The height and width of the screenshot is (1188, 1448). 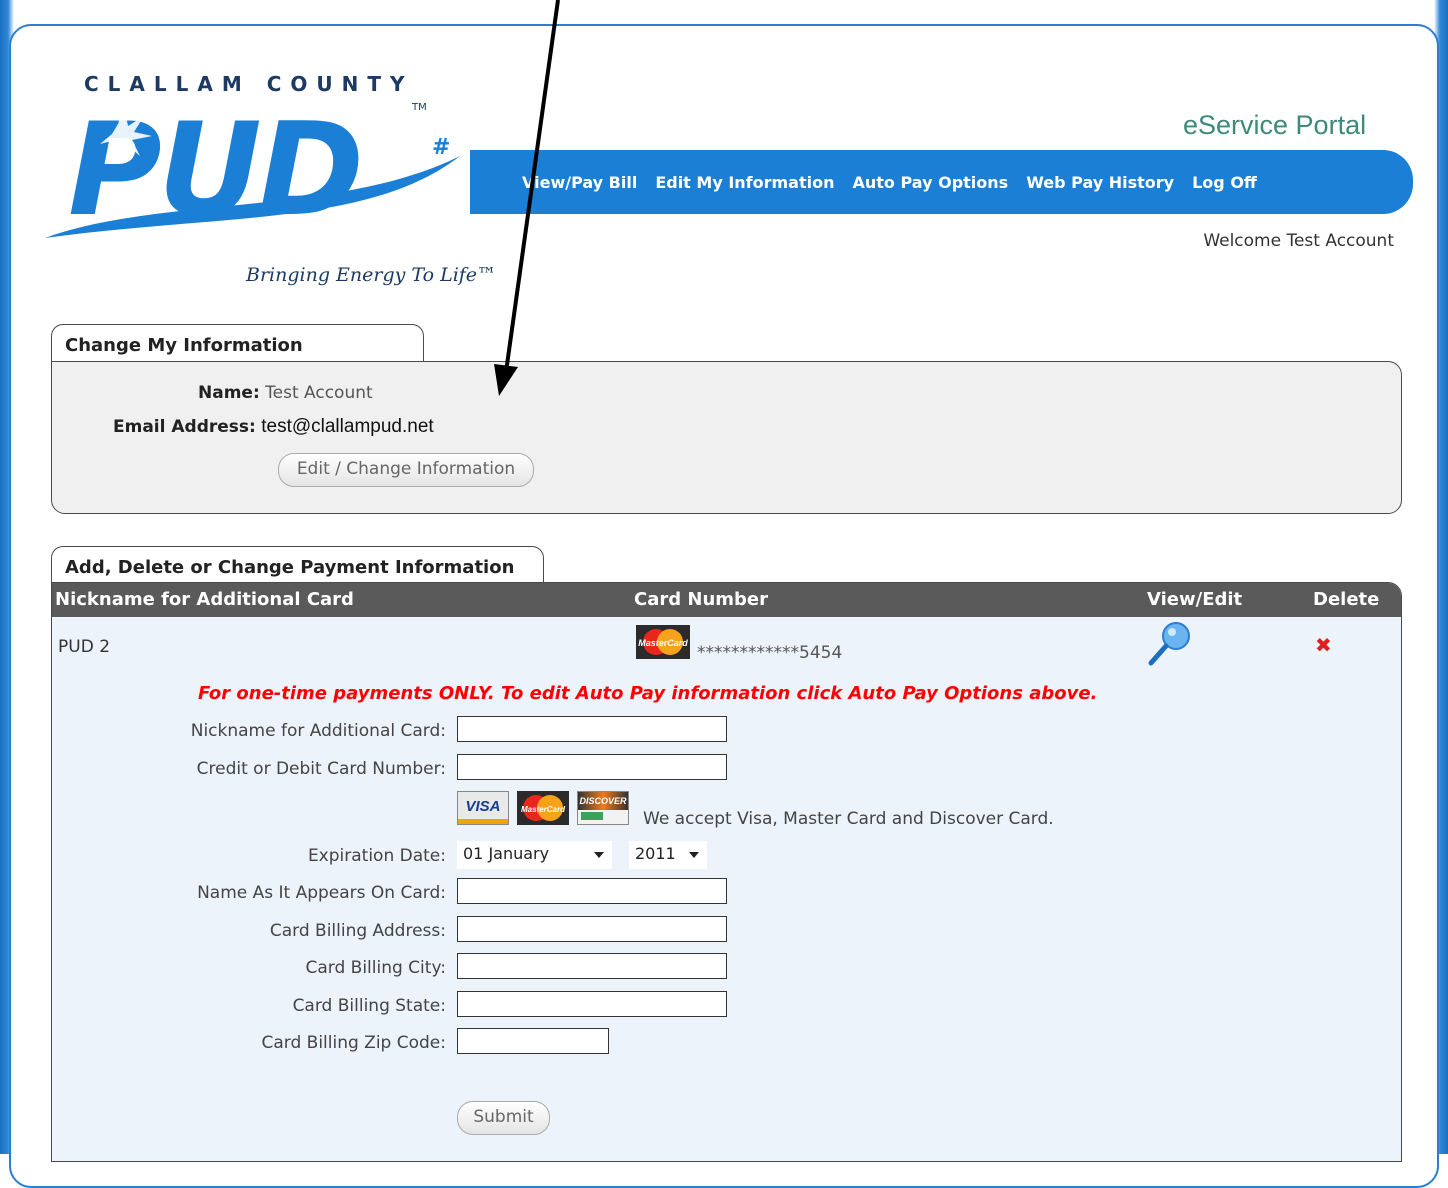 I want to click on nickname-label: Nickname for Additional Card:, so click(x=318, y=731).